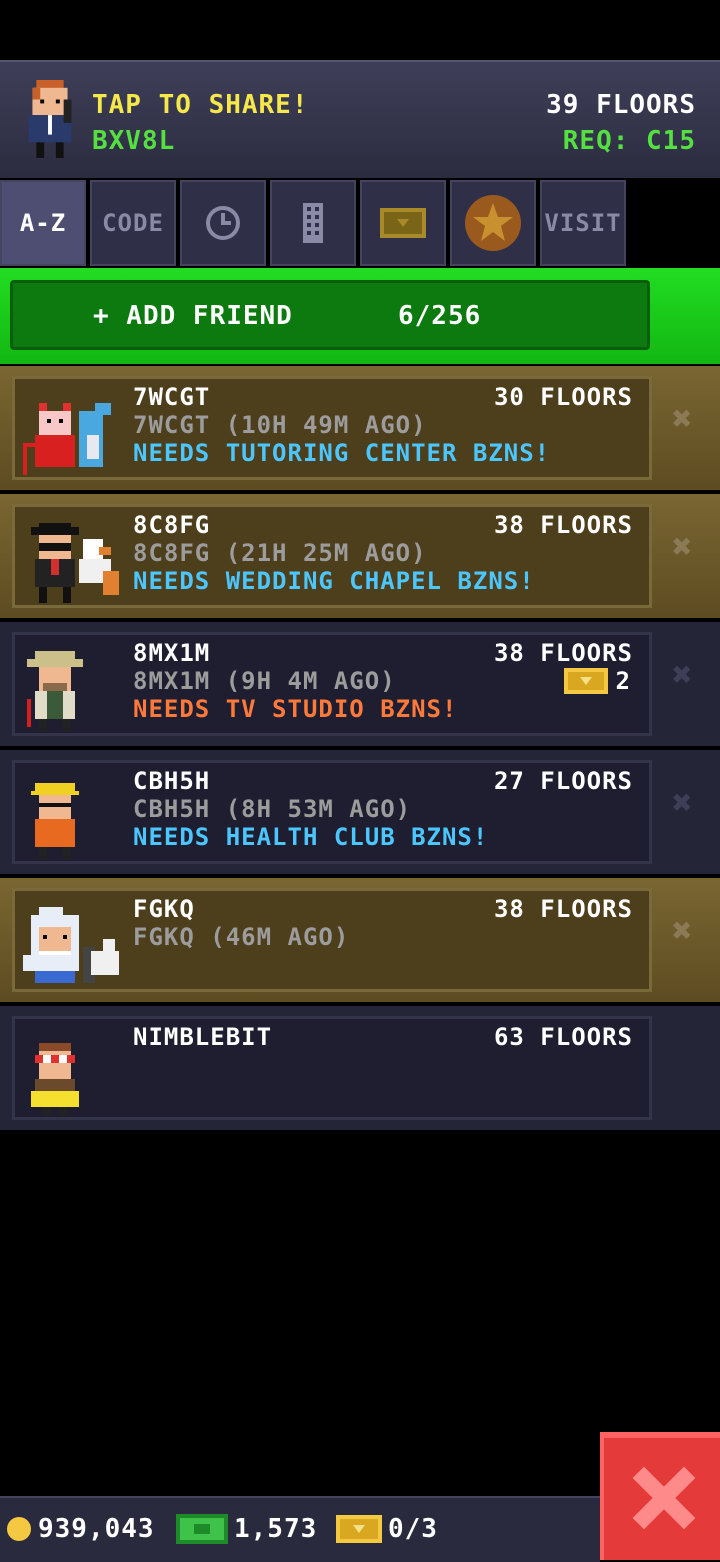 The height and width of the screenshot is (1562, 720). I want to click on requirement-label: REQ: C15, so click(629, 141).